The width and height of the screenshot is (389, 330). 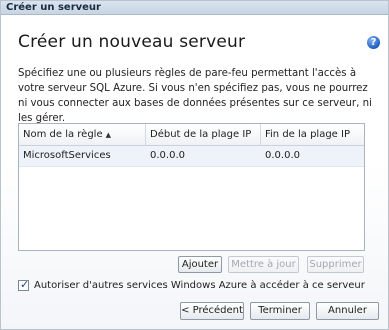 I want to click on cell-ip-start: 0.0.0.0, so click(x=167, y=155).